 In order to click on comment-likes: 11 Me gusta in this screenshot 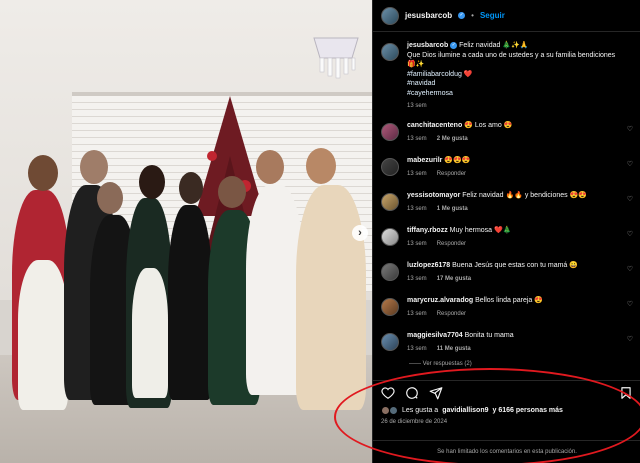, I will do `click(454, 350)`.